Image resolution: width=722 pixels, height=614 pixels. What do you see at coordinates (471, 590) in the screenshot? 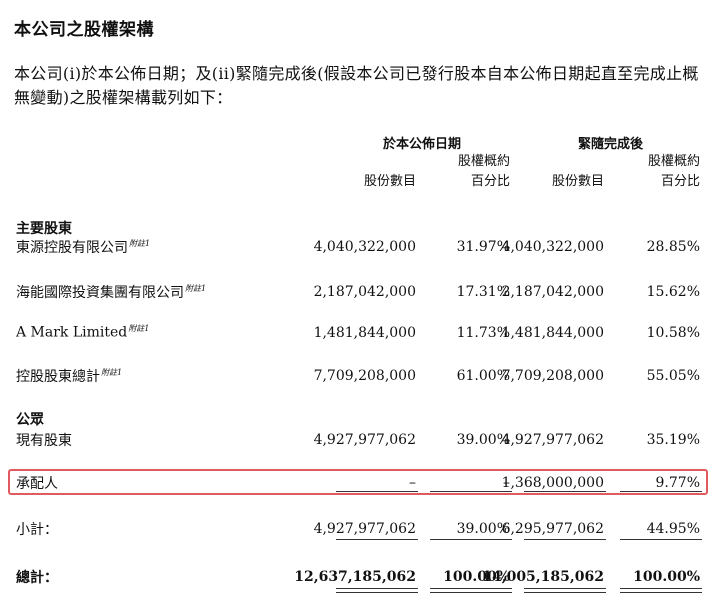
I see `double-underline-pct1` at bounding box center [471, 590].